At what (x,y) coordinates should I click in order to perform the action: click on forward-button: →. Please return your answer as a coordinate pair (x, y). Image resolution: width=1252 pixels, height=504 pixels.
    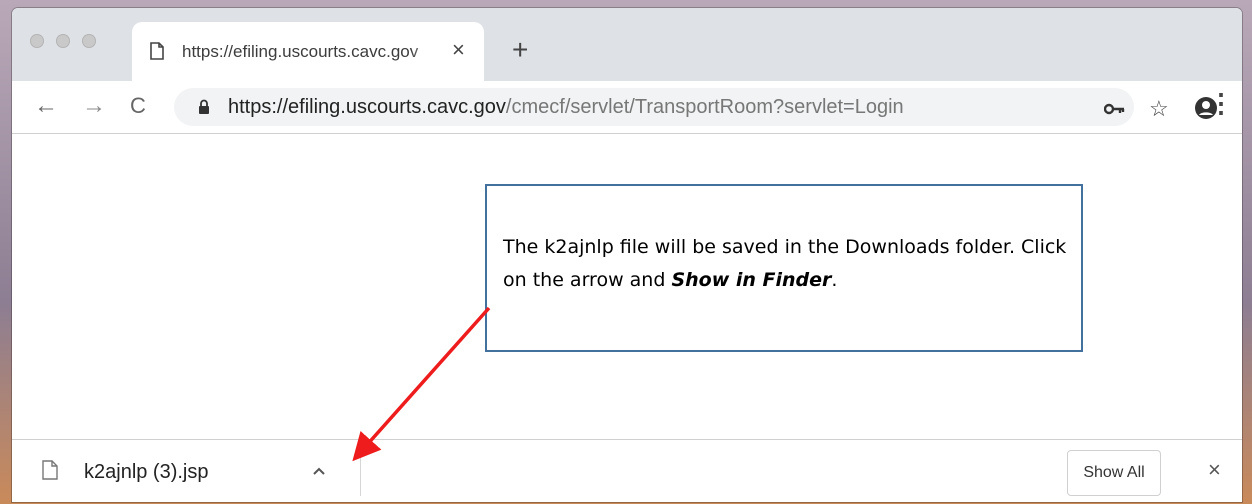
    Looking at the image, I should click on (94, 106).